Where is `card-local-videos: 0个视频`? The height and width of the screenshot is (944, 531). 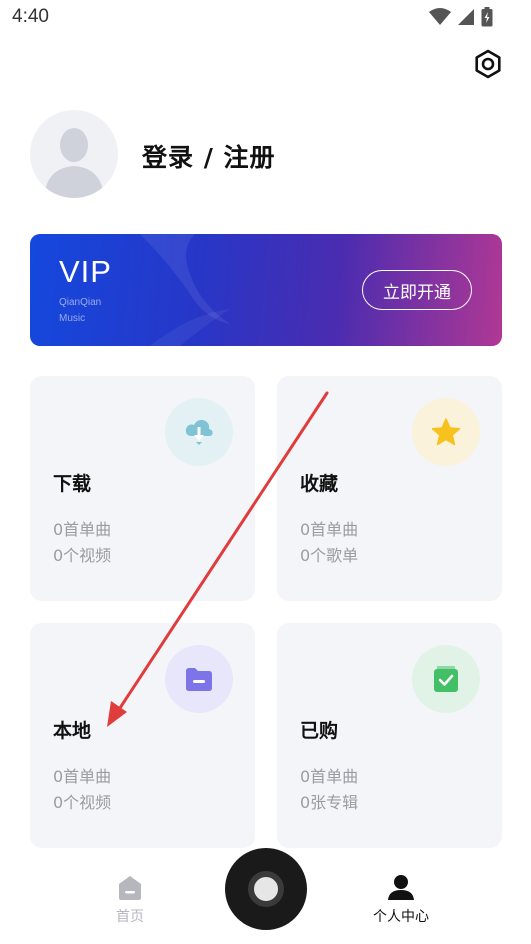
card-local-videos: 0个视频 is located at coordinates (82, 802).